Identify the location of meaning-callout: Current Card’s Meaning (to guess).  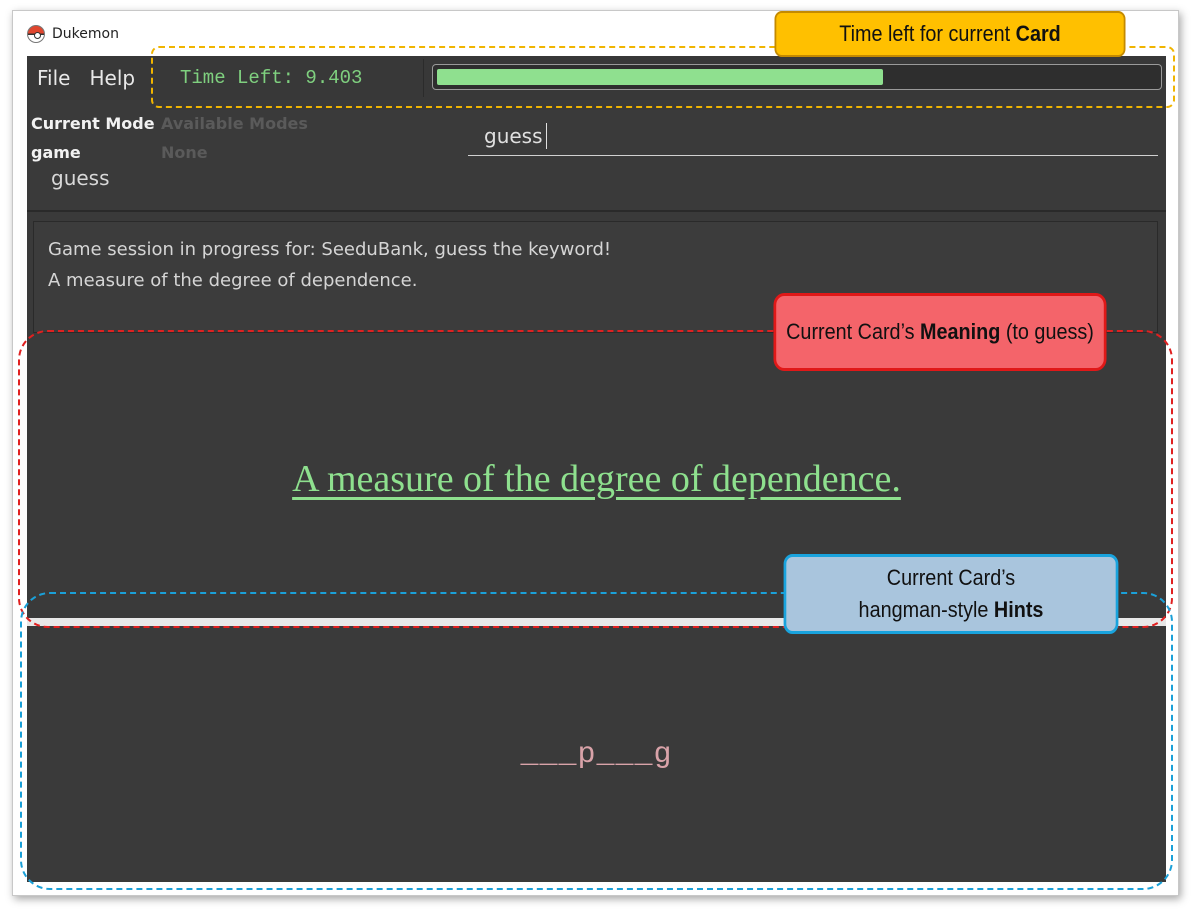
(940, 332).